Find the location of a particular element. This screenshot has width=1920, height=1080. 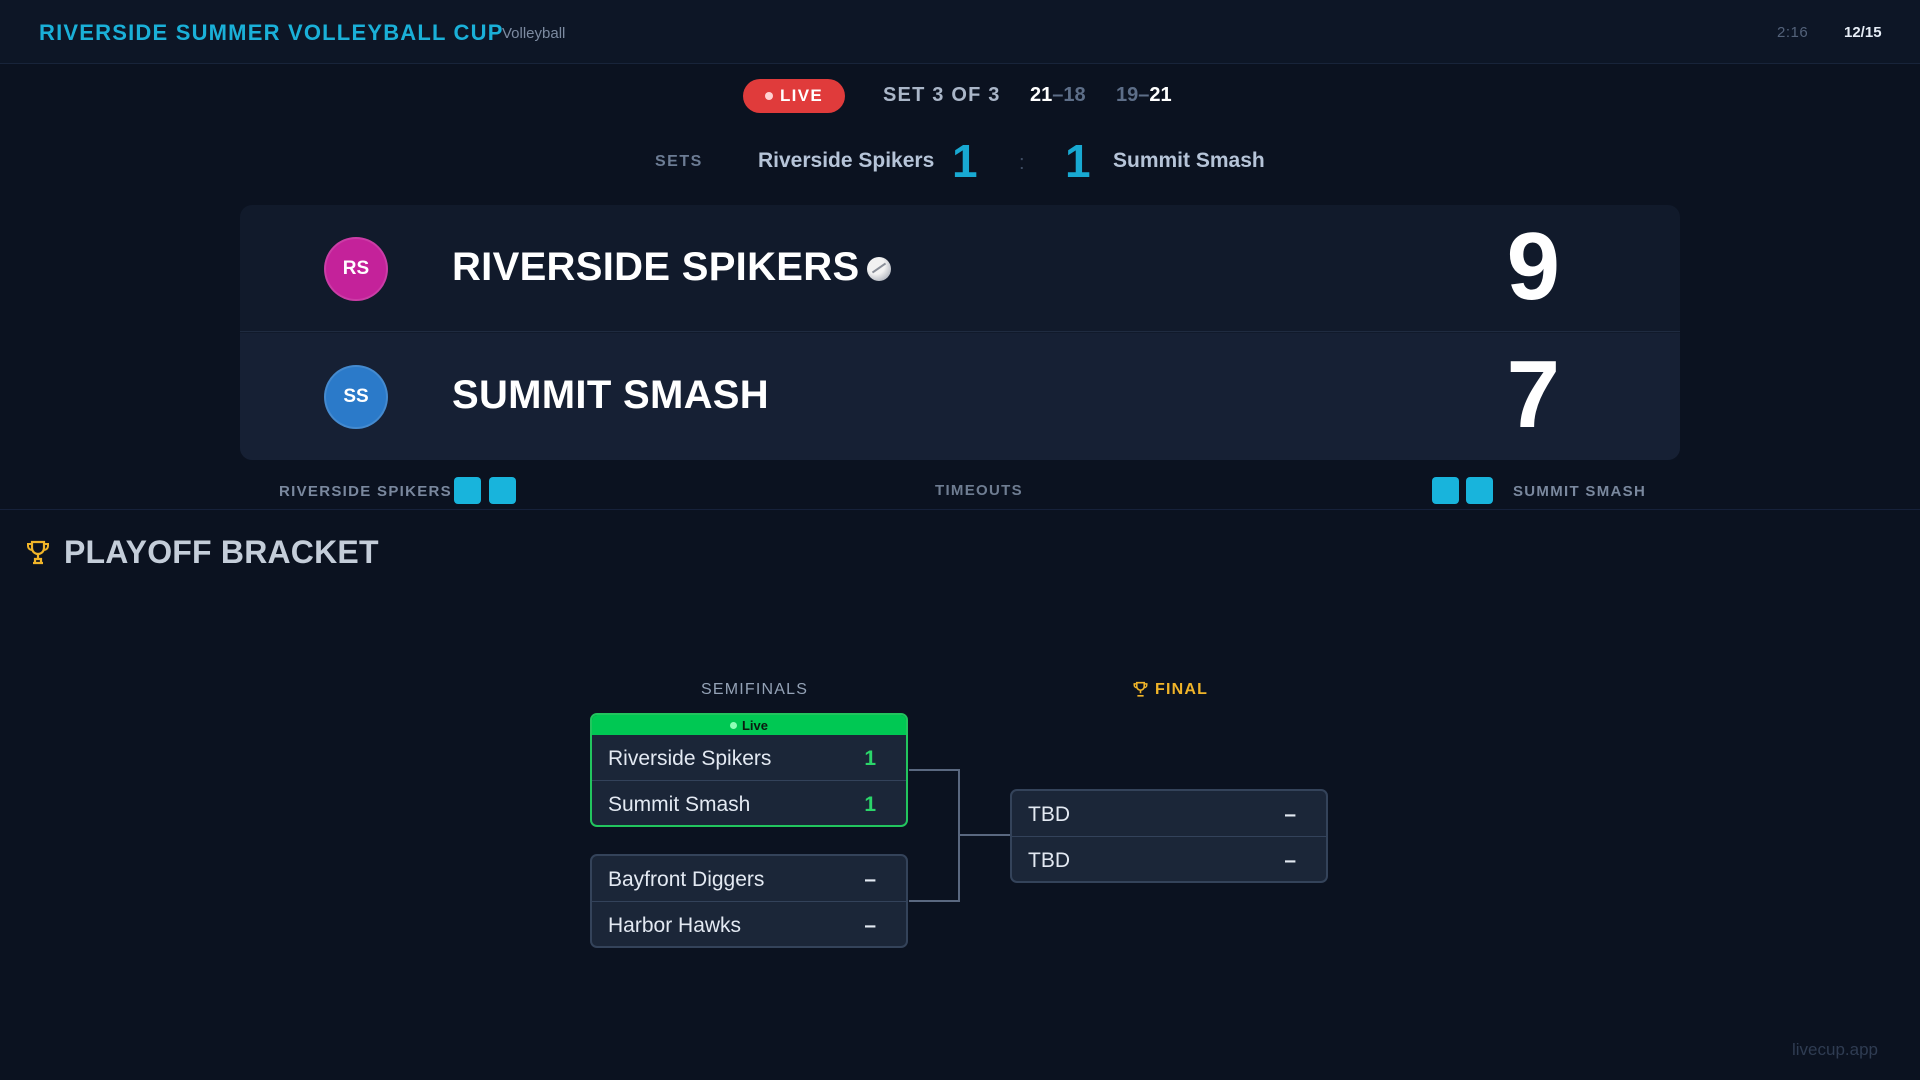

home-team-name: RIVERSIDE SPIKERS is located at coordinates (656, 267).